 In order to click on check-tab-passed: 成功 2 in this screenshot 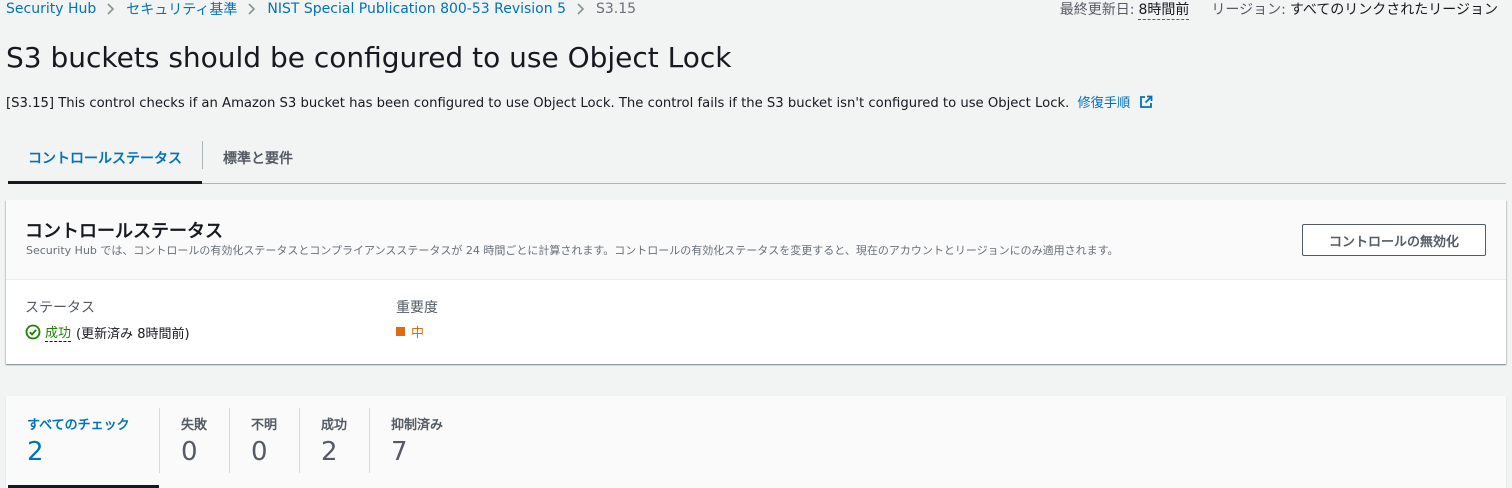, I will do `click(334, 440)`.